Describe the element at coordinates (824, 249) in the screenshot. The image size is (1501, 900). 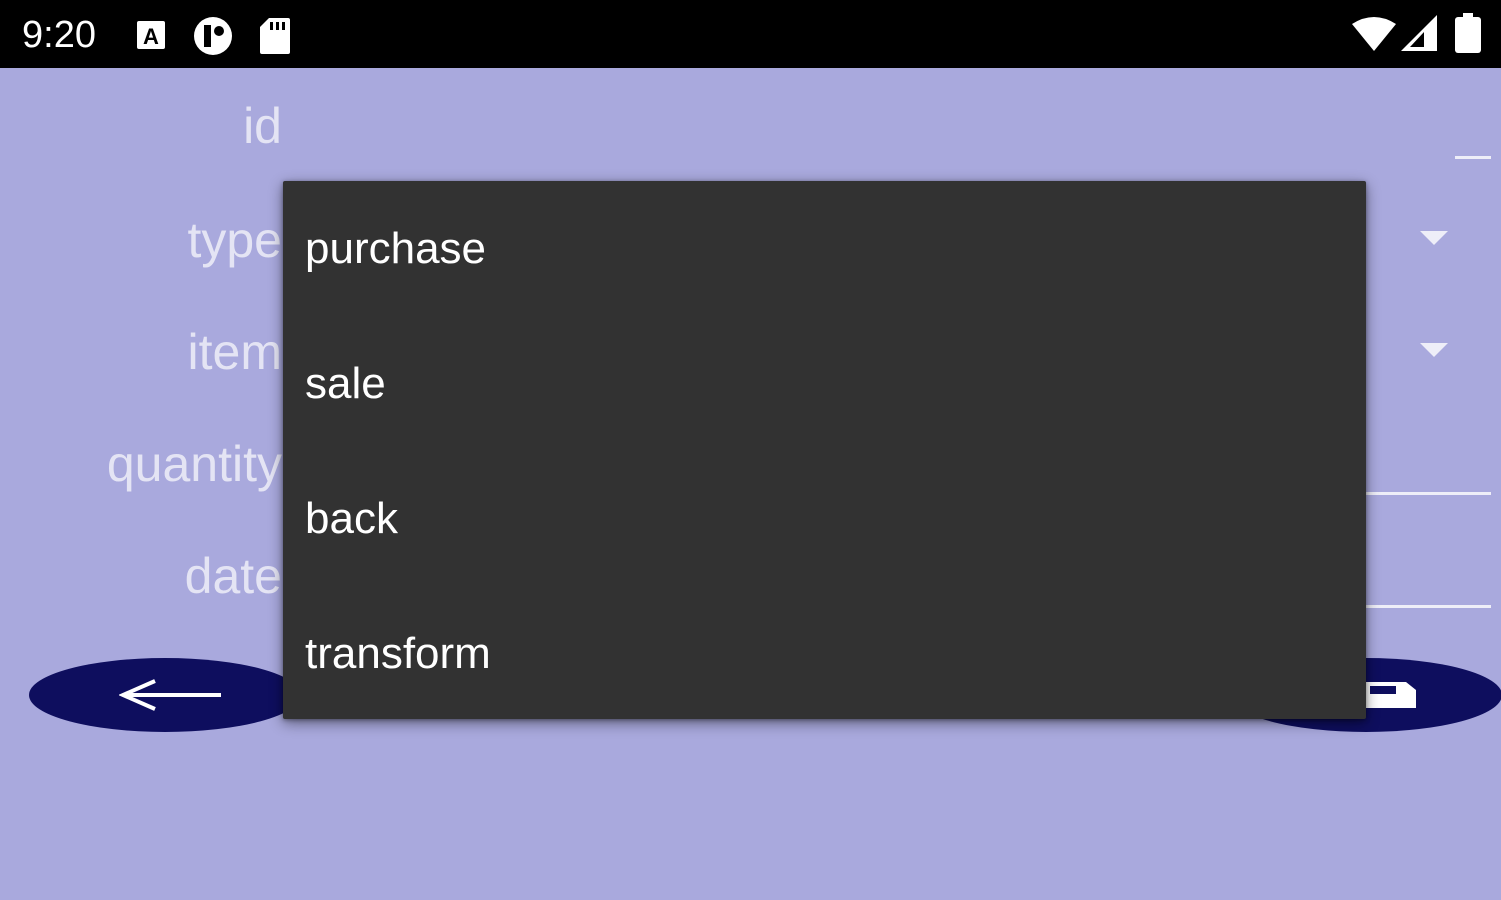
I see `dropdown-option-purchase: purchase` at that location.